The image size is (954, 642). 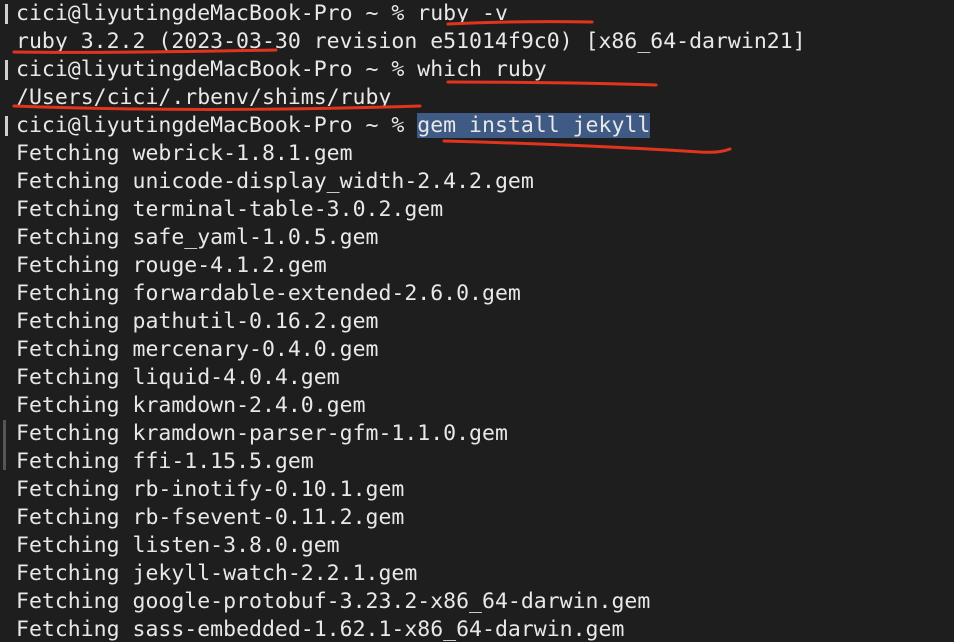 What do you see at coordinates (320, 433) in the screenshot?
I see `gem-name: kramdown-parser-gfm-1.1.0.gem` at bounding box center [320, 433].